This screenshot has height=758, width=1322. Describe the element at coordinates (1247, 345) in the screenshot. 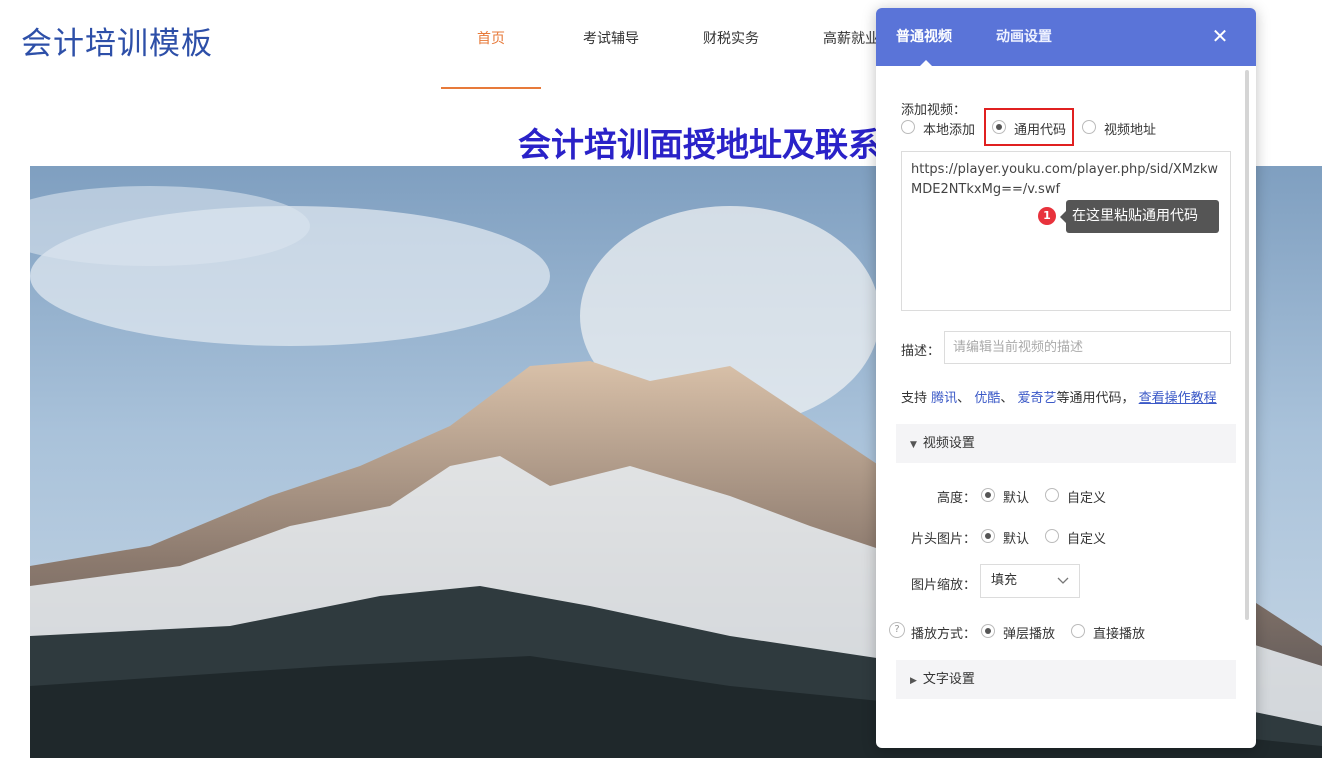

I see `panel-scrollbar` at that location.